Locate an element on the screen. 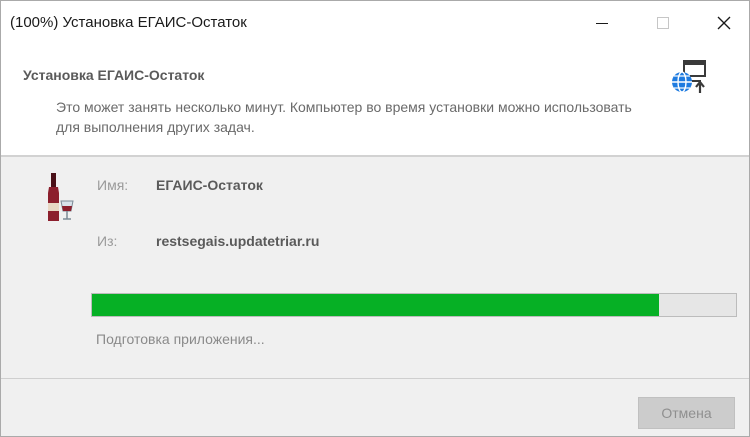 The height and width of the screenshot is (437, 750). close-icon is located at coordinates (724, 23).